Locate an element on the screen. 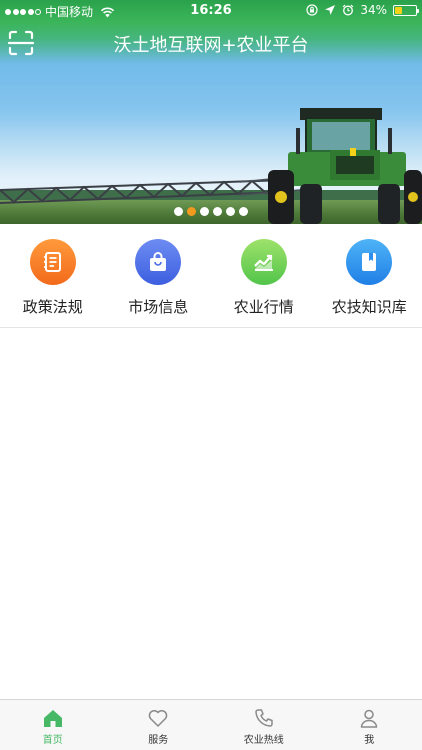 The image size is (422, 750). tab-label: 首页 is located at coordinates (52, 740).